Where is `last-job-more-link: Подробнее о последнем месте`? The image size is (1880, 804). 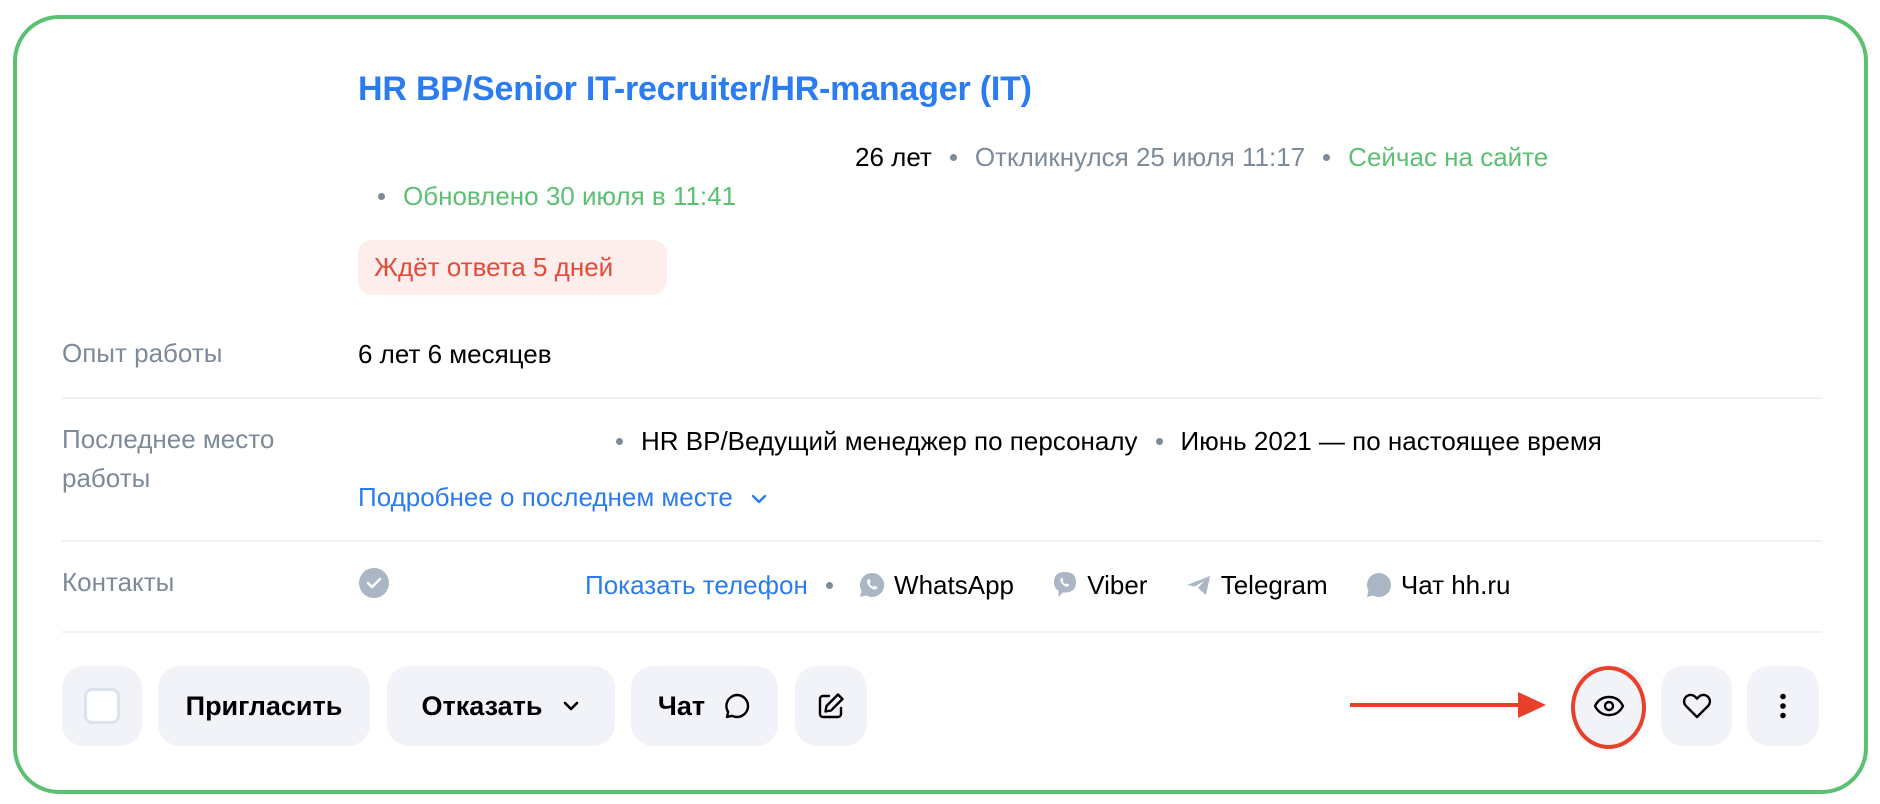 last-job-more-link: Подробнее о последнем месте is located at coordinates (563, 497).